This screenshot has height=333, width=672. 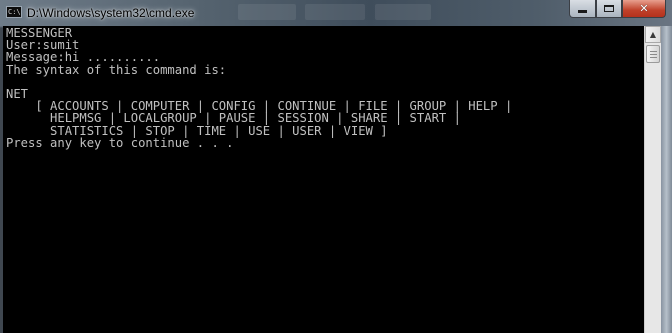 What do you see at coordinates (582, 11) in the screenshot?
I see `minimize-icon` at bounding box center [582, 11].